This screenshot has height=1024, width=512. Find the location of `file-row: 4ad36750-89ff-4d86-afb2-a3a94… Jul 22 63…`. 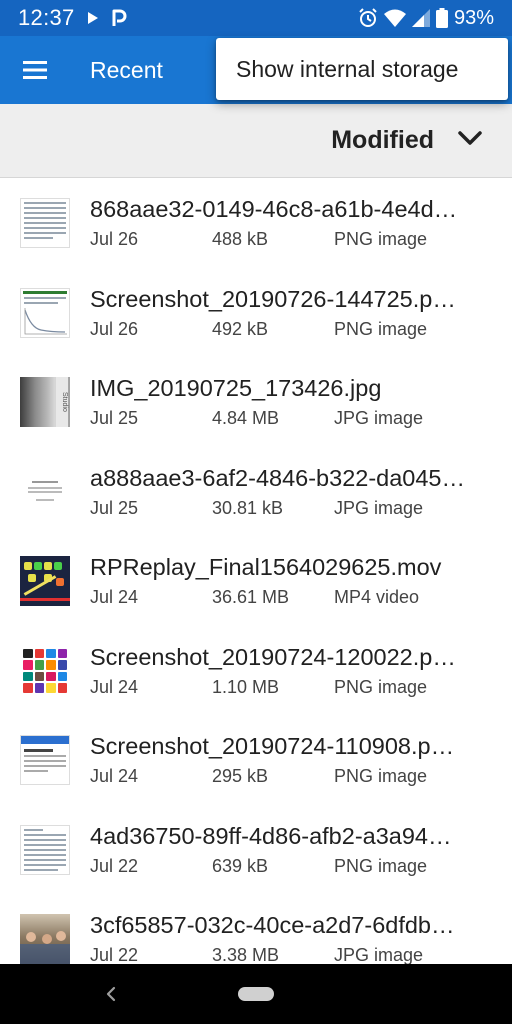

file-row: 4ad36750-89ff-4d86-afb2-a3a94… Jul 22 63… is located at coordinates (256, 850).